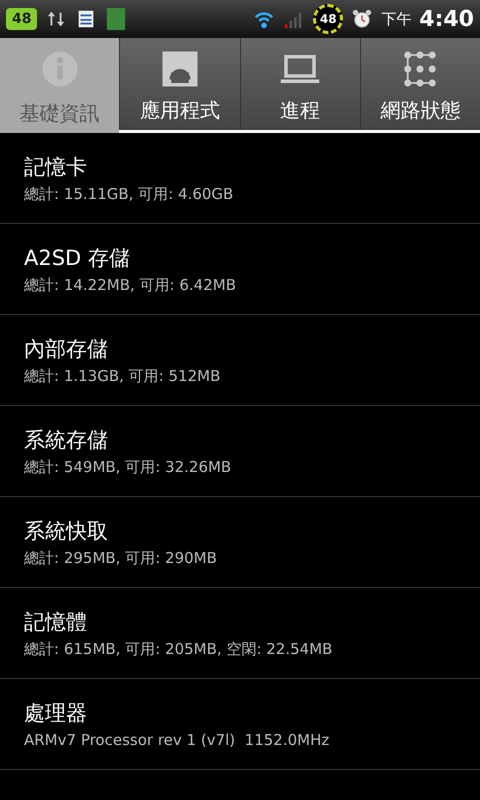 The image size is (480, 800). What do you see at coordinates (22, 19) in the screenshot?
I see `battery-badge: 48` at bounding box center [22, 19].